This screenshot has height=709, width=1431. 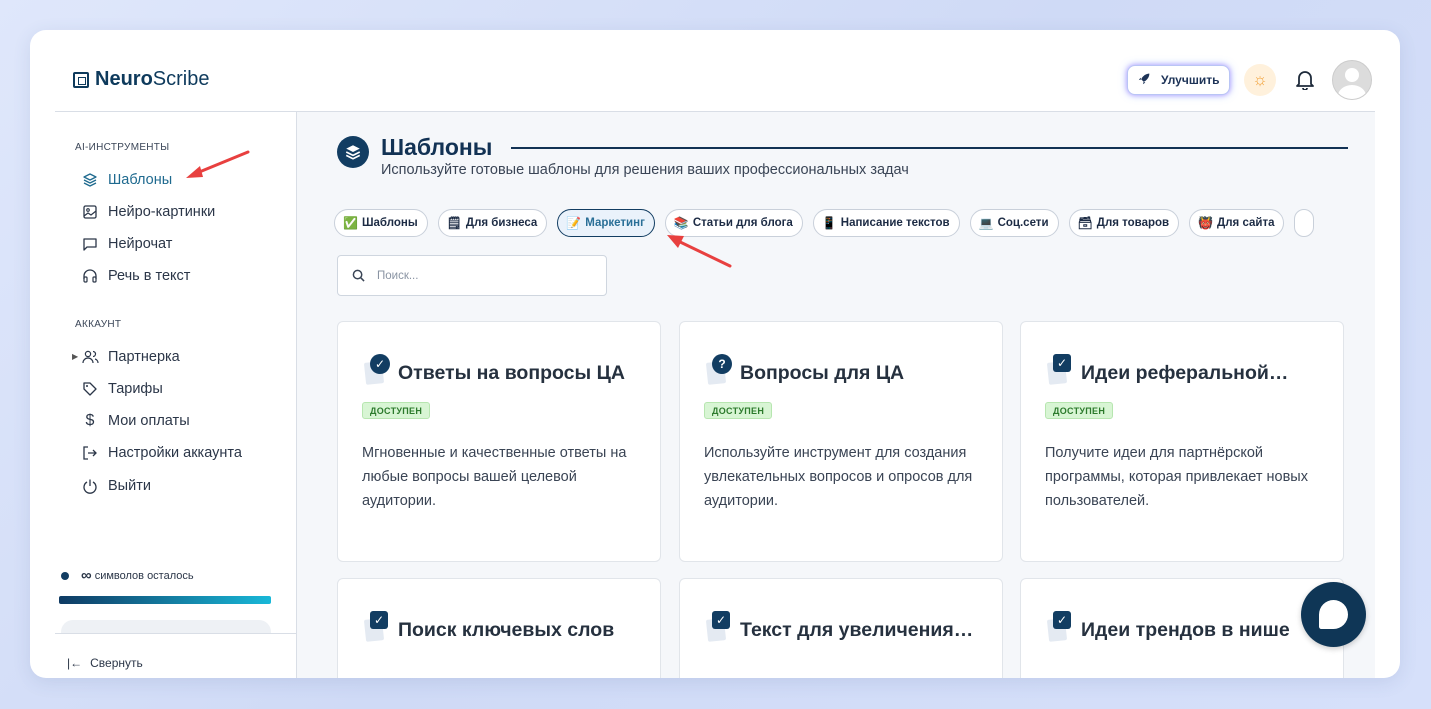 What do you see at coordinates (1352, 80) in the screenshot?
I see `user-avatar` at bounding box center [1352, 80].